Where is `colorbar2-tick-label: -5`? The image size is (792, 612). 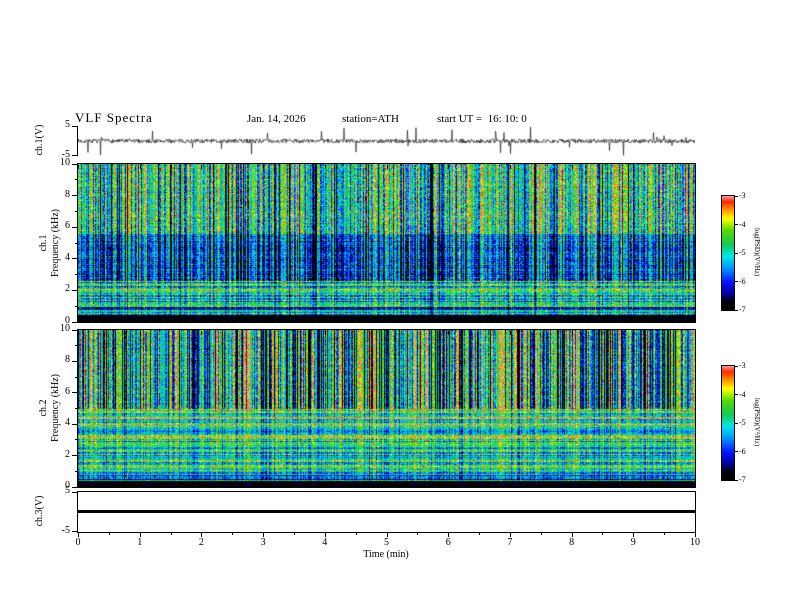 colorbar2-tick-label: -5 is located at coordinates (742, 422).